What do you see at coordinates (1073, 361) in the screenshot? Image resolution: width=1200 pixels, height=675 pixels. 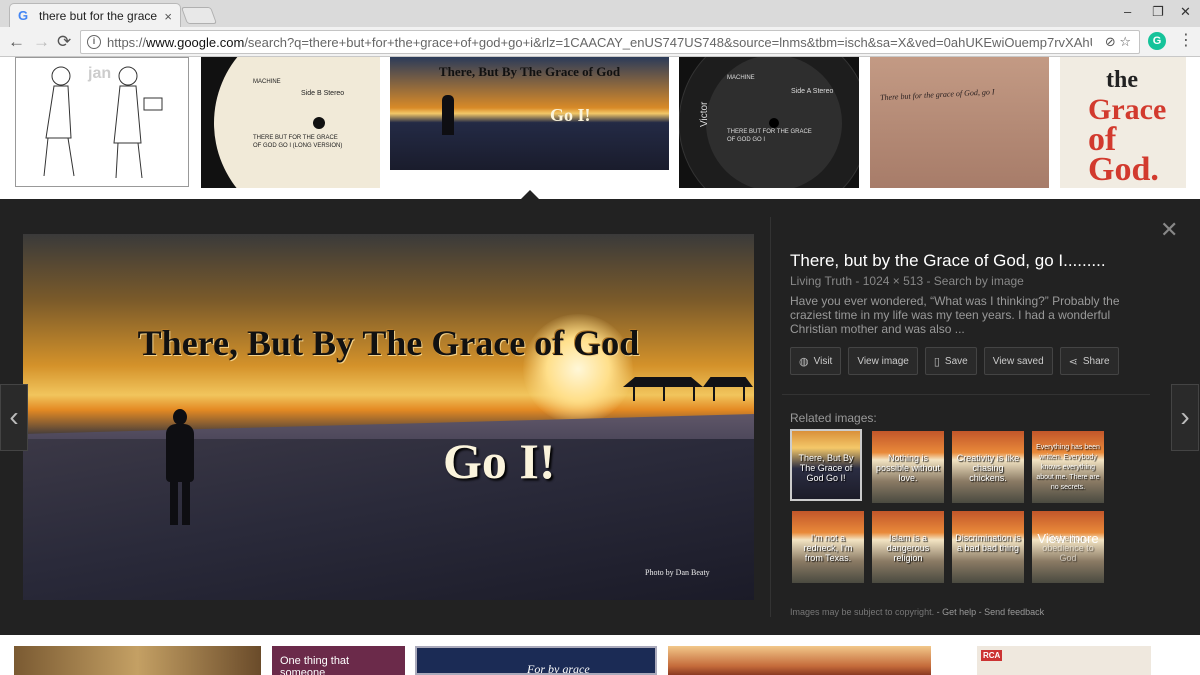 I see `share-icon: ⋖` at bounding box center [1073, 361].